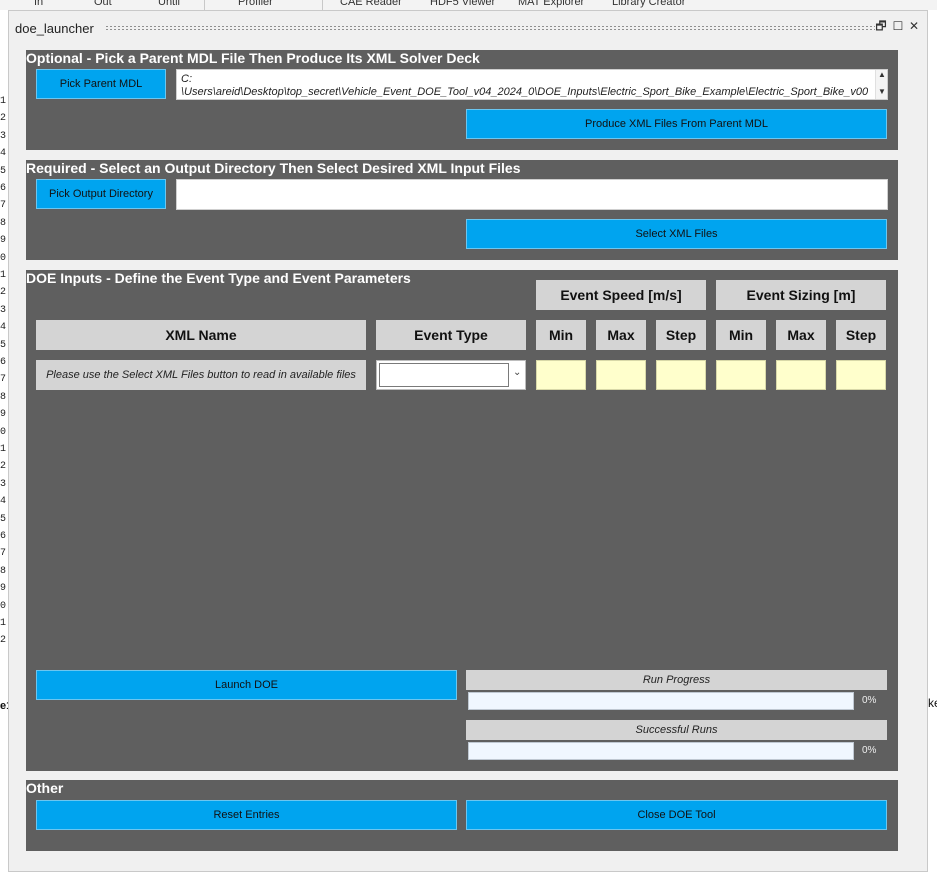 The height and width of the screenshot is (881, 937). What do you see at coordinates (45, 788) in the screenshot?
I see `other-panel-title: Other` at bounding box center [45, 788].